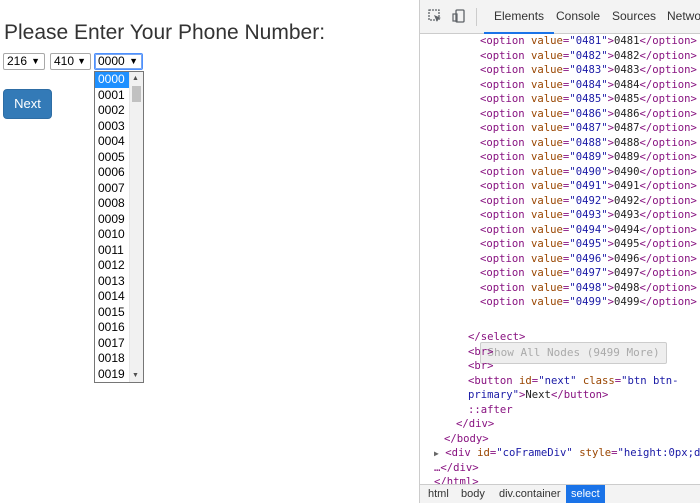 Image resolution: width=700 pixels, height=503 pixels. I want to click on dropdown-option: 0018, so click(112, 359).